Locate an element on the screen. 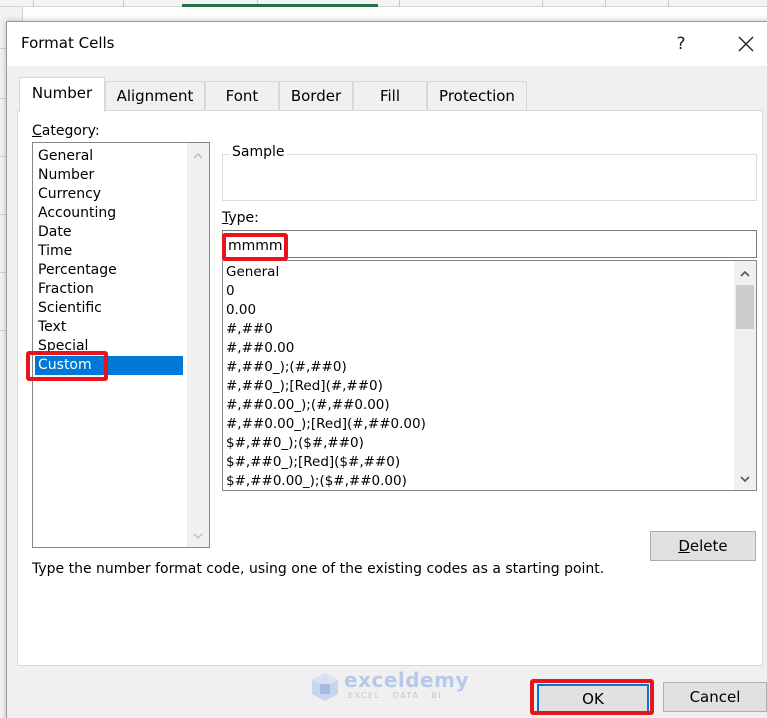  category-item-custom: Custom is located at coordinates (109, 365).